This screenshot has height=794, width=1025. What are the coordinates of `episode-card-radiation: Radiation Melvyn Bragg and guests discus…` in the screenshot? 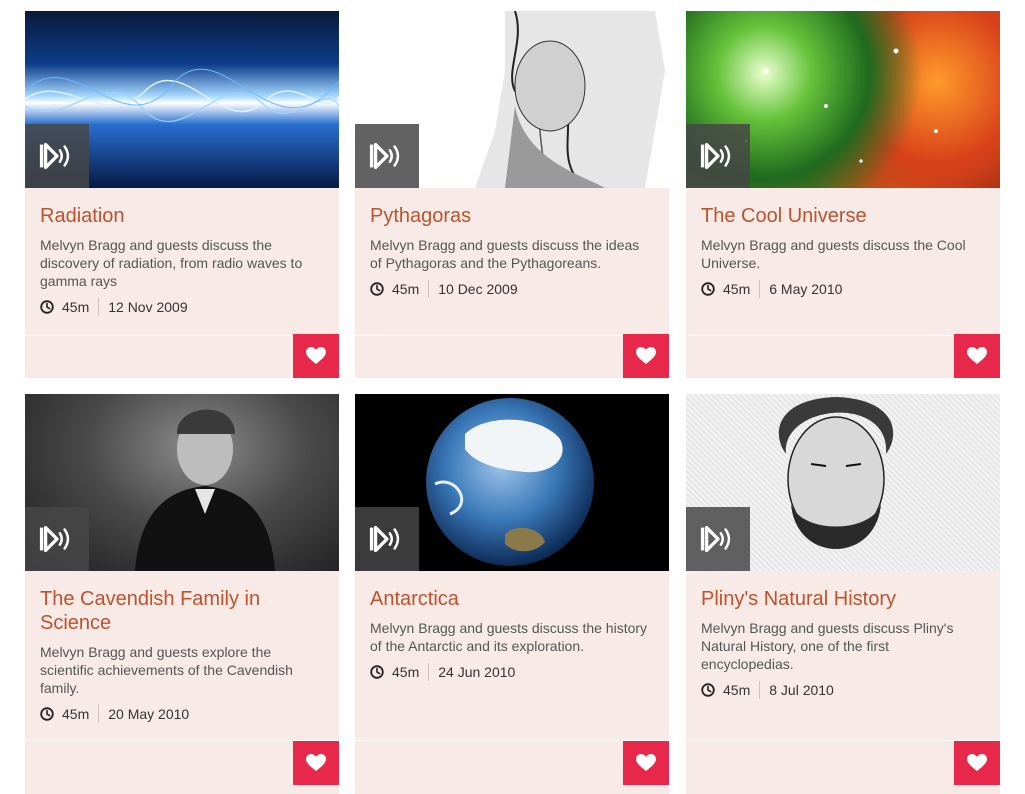 It's located at (182, 194).